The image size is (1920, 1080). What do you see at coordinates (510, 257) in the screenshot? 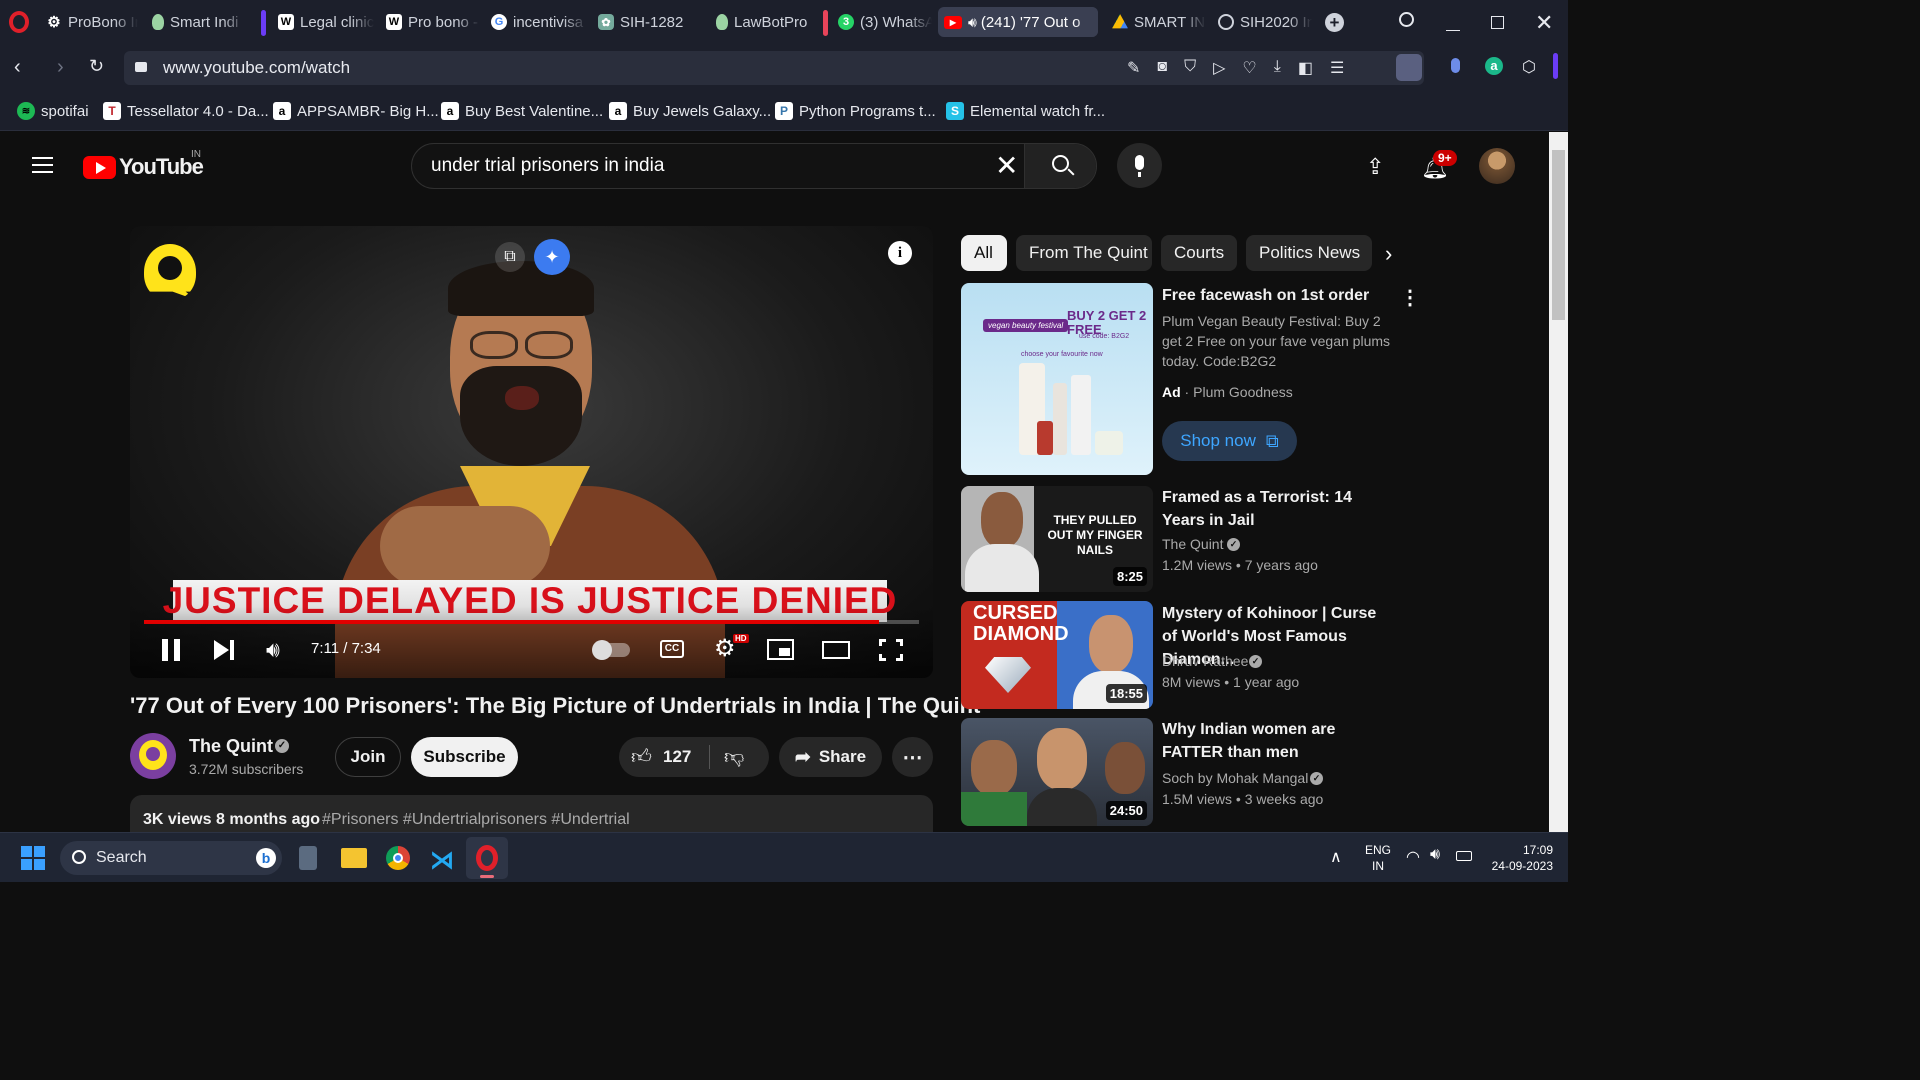
I see `miniplayer-overlay-icon: ⧉` at bounding box center [510, 257].